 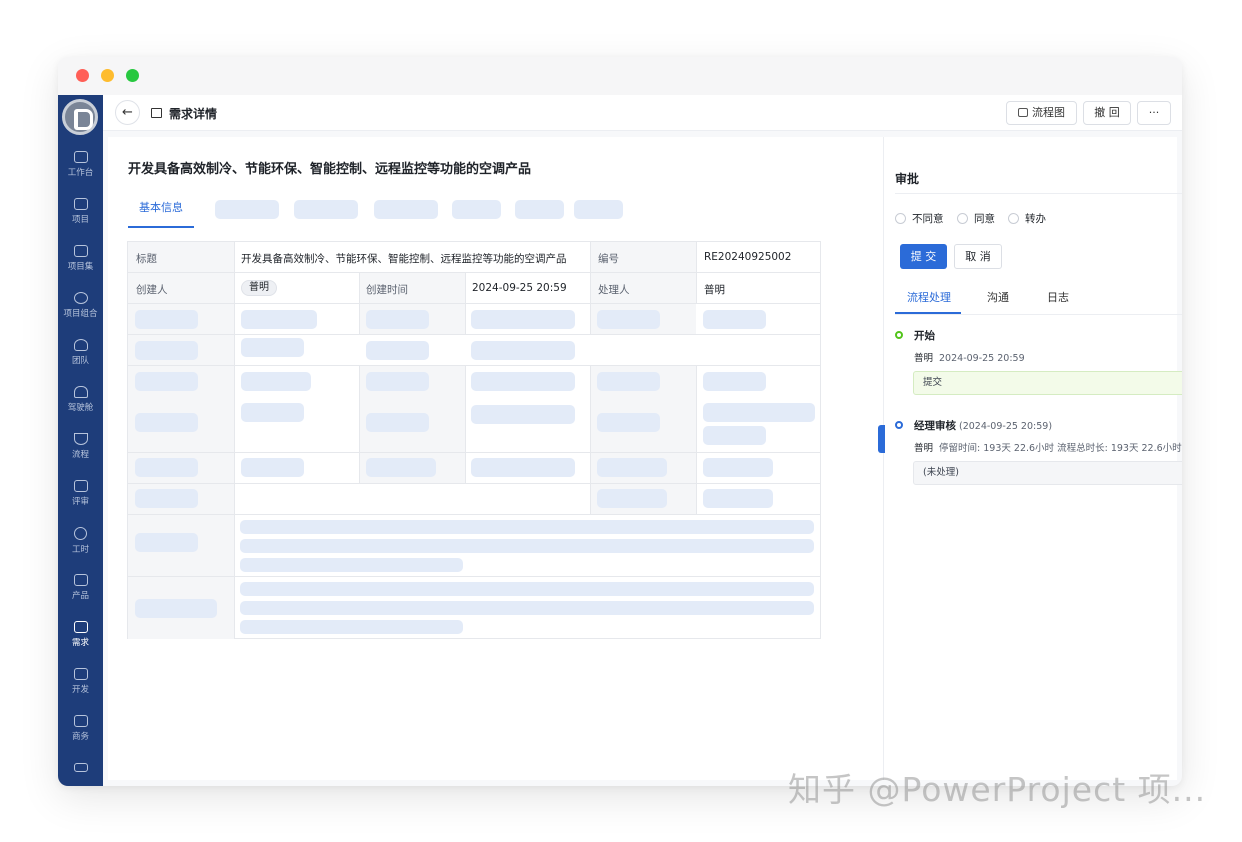 What do you see at coordinates (80, 486) in the screenshot?
I see `review-icon` at bounding box center [80, 486].